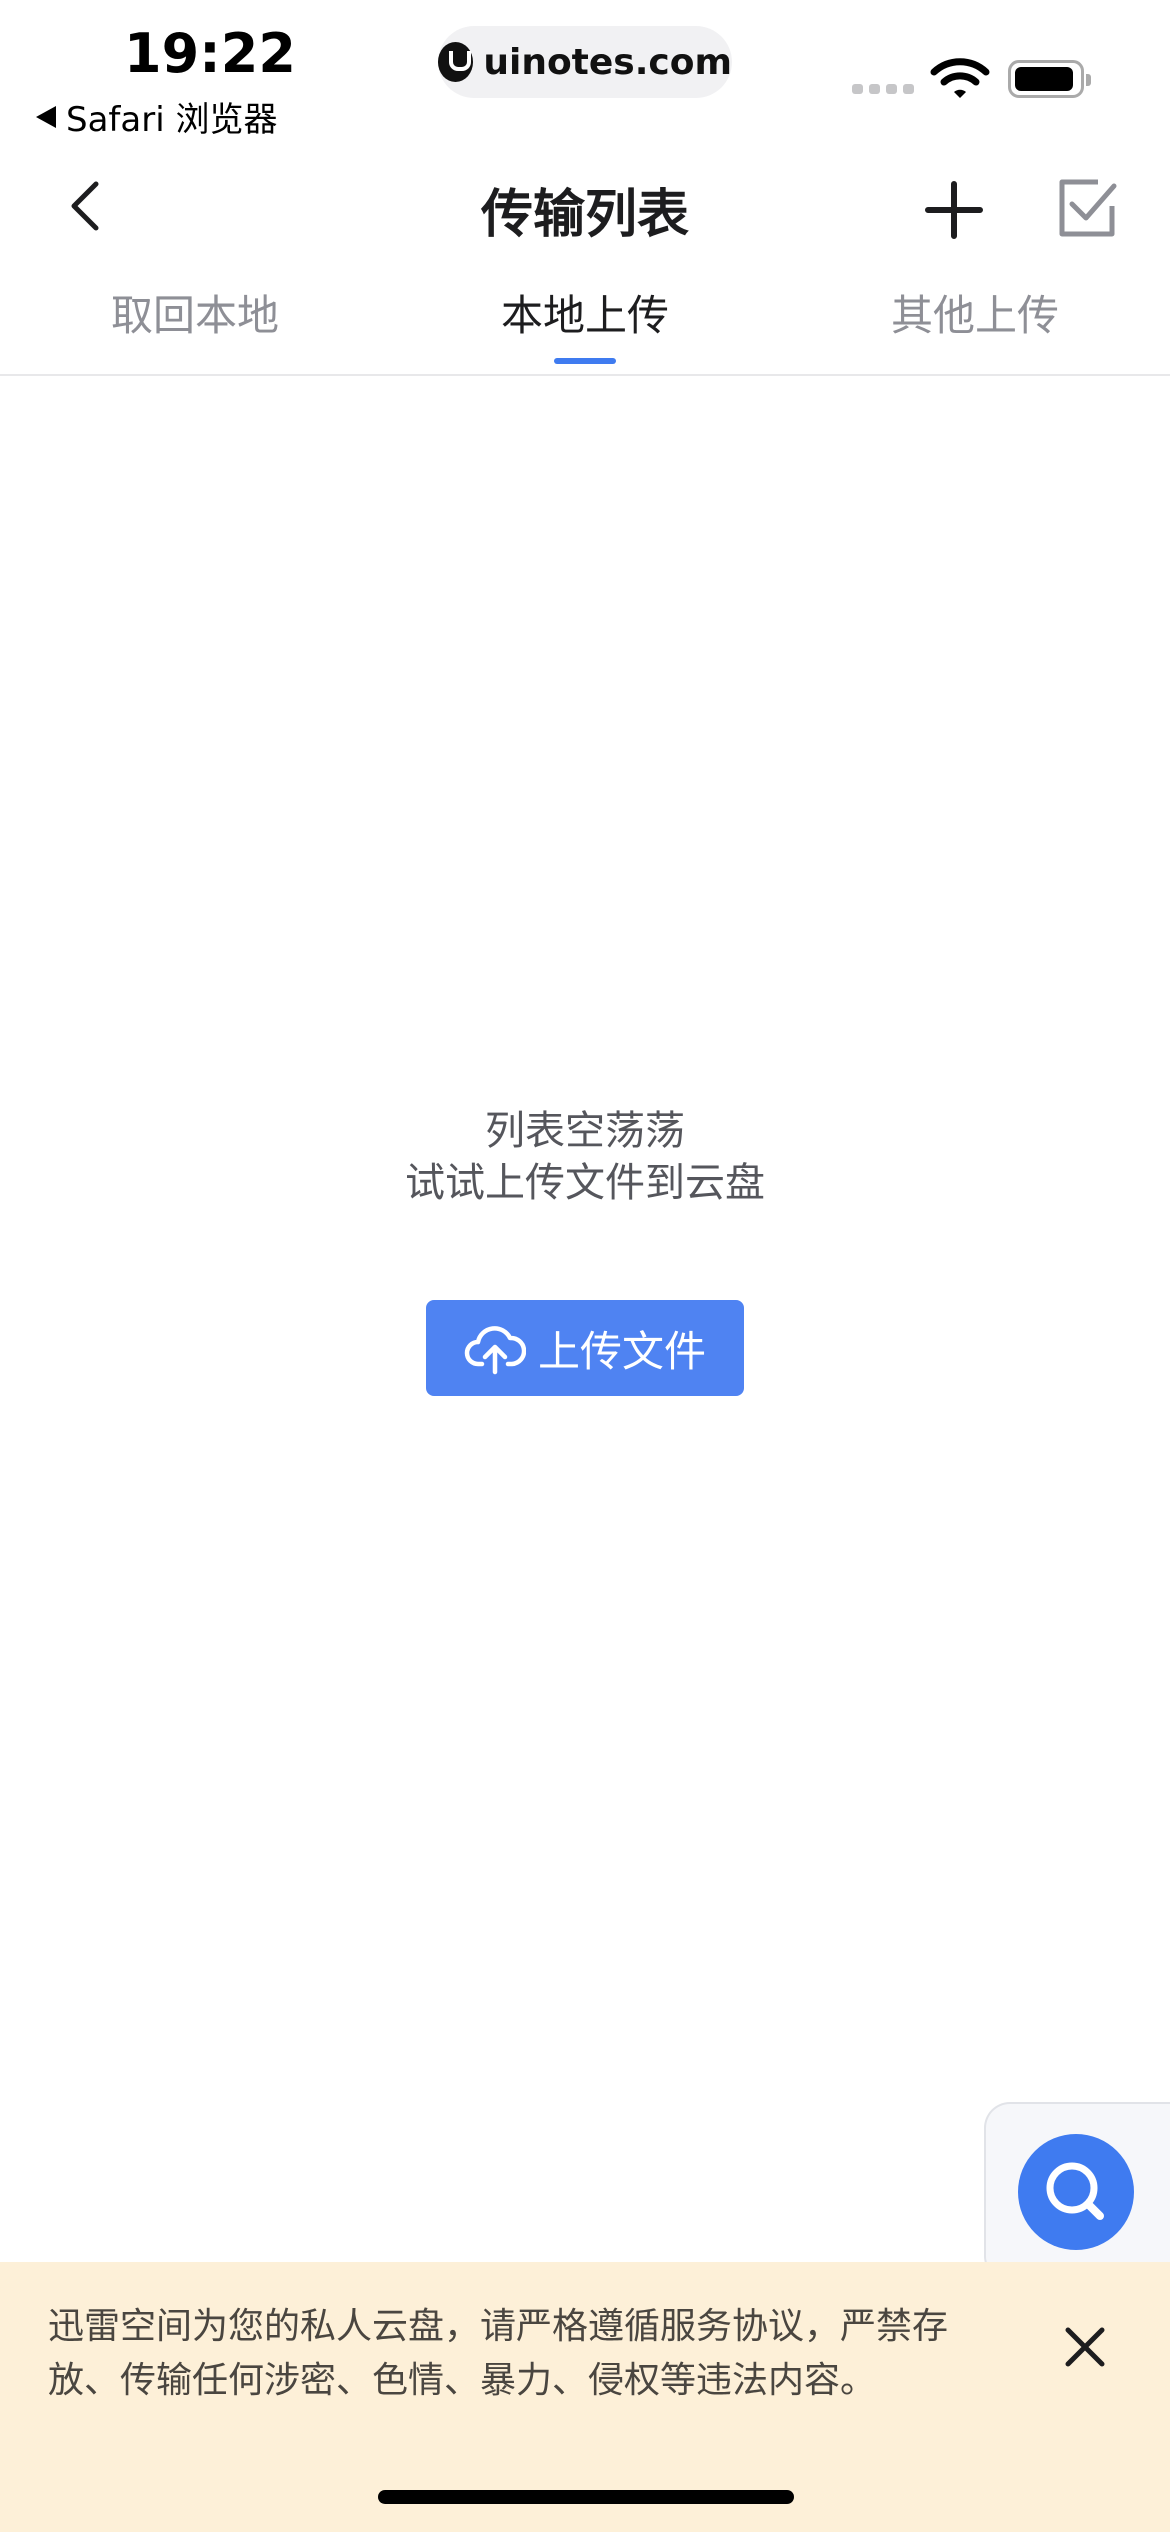 This screenshot has width=1170, height=2532. Describe the element at coordinates (172, 120) in the screenshot. I see `back-to-safari-label: Safari 浏览器` at that location.